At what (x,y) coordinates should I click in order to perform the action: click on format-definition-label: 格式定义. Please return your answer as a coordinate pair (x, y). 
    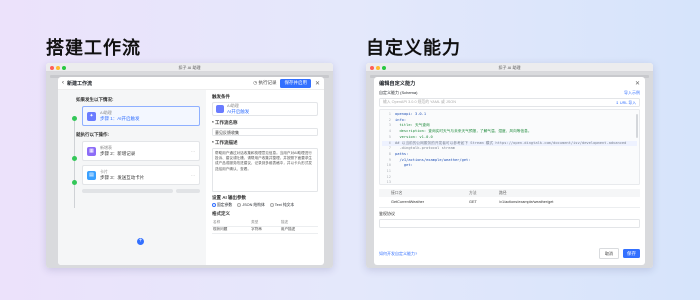
    Looking at the image, I should click on (221, 213).